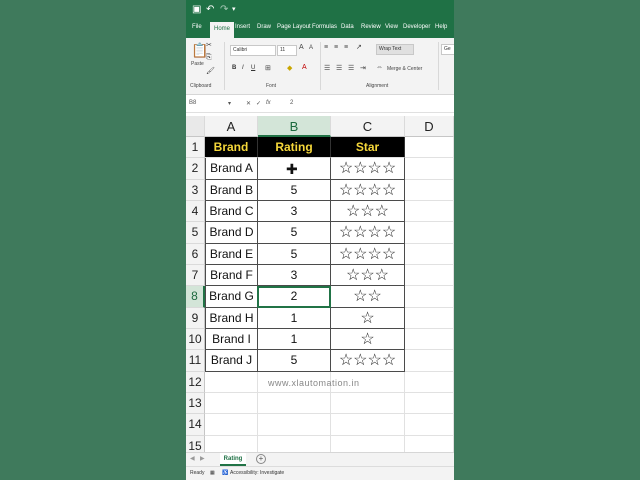  What do you see at coordinates (195, 297) in the screenshot?
I see `row-header: 8` at bounding box center [195, 297].